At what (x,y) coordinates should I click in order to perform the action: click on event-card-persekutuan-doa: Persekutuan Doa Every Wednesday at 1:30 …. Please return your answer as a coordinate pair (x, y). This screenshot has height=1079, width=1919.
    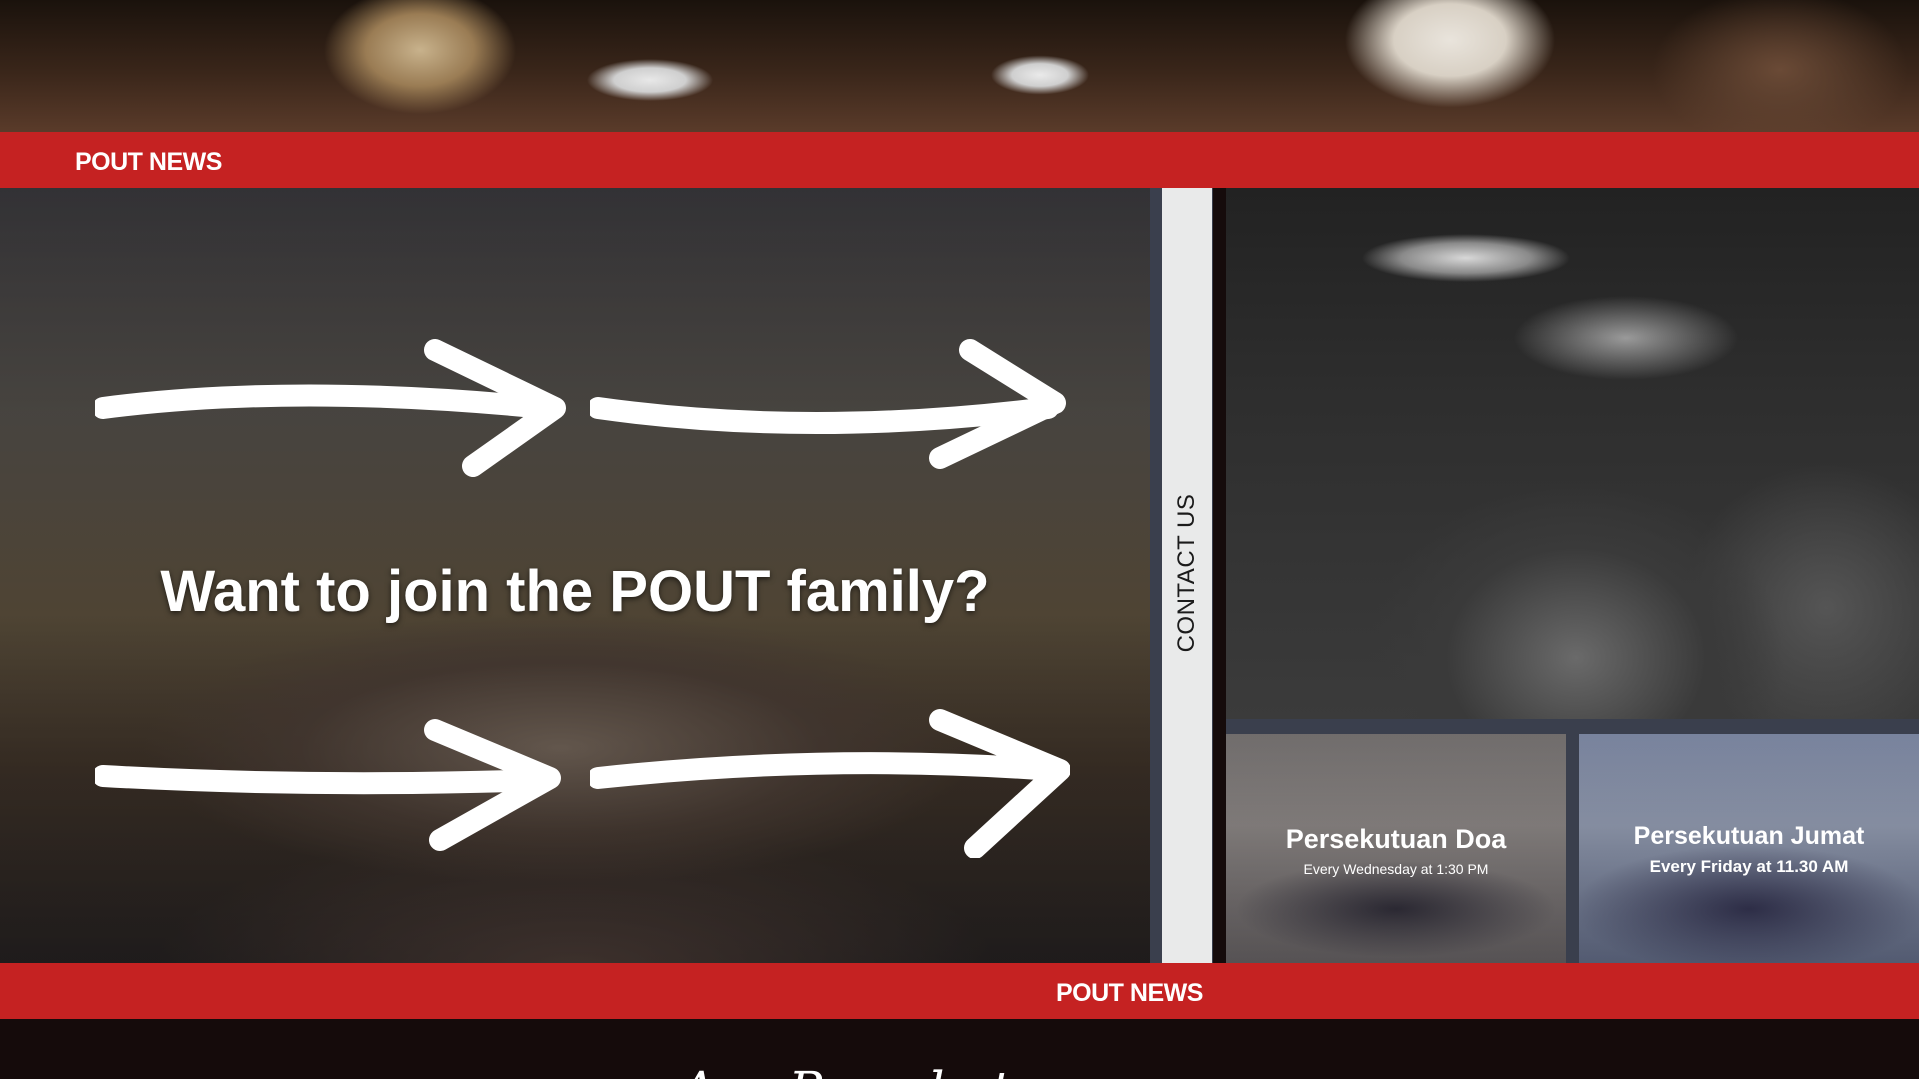
    Looking at the image, I should click on (1396, 848).